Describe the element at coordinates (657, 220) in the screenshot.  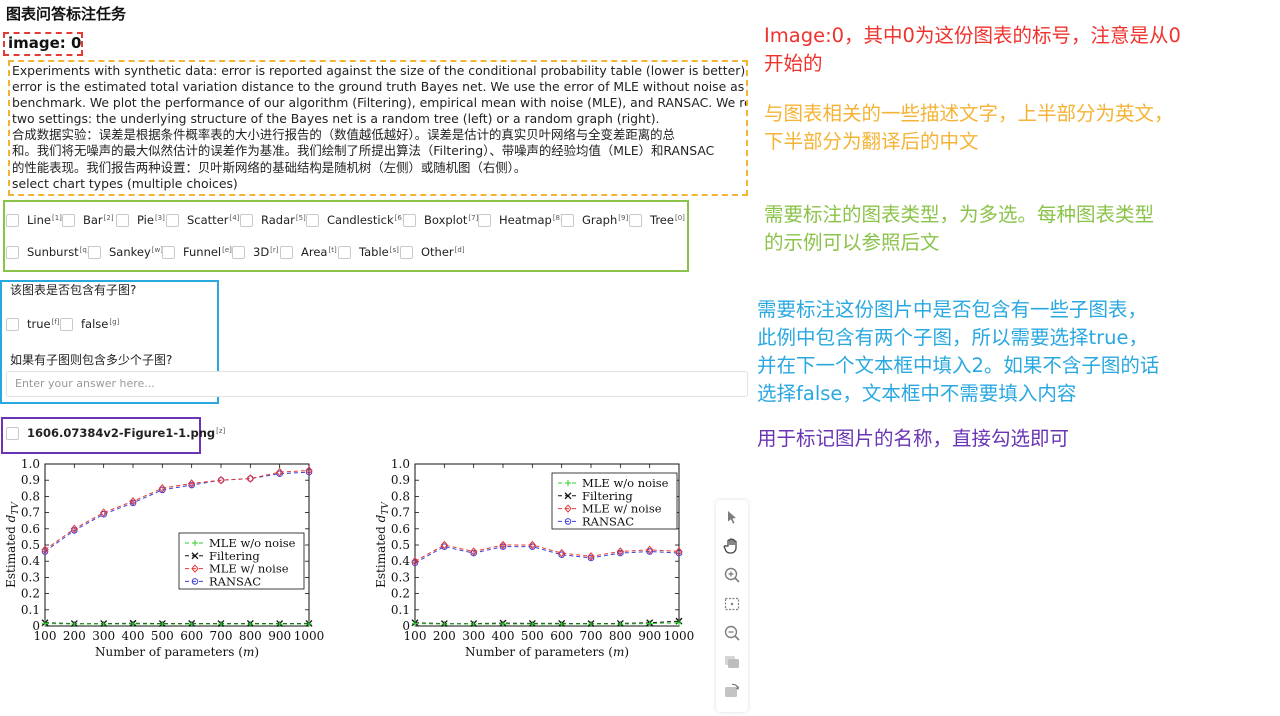
I see `chart-type-option-tree: Tree [0]` at that location.